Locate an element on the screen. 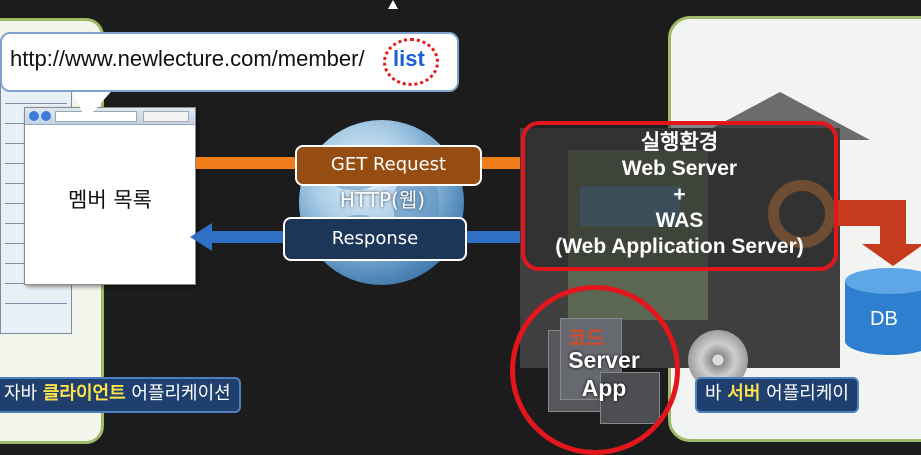  client-caption-highlight: 클라이언트 is located at coordinates (84, 393).